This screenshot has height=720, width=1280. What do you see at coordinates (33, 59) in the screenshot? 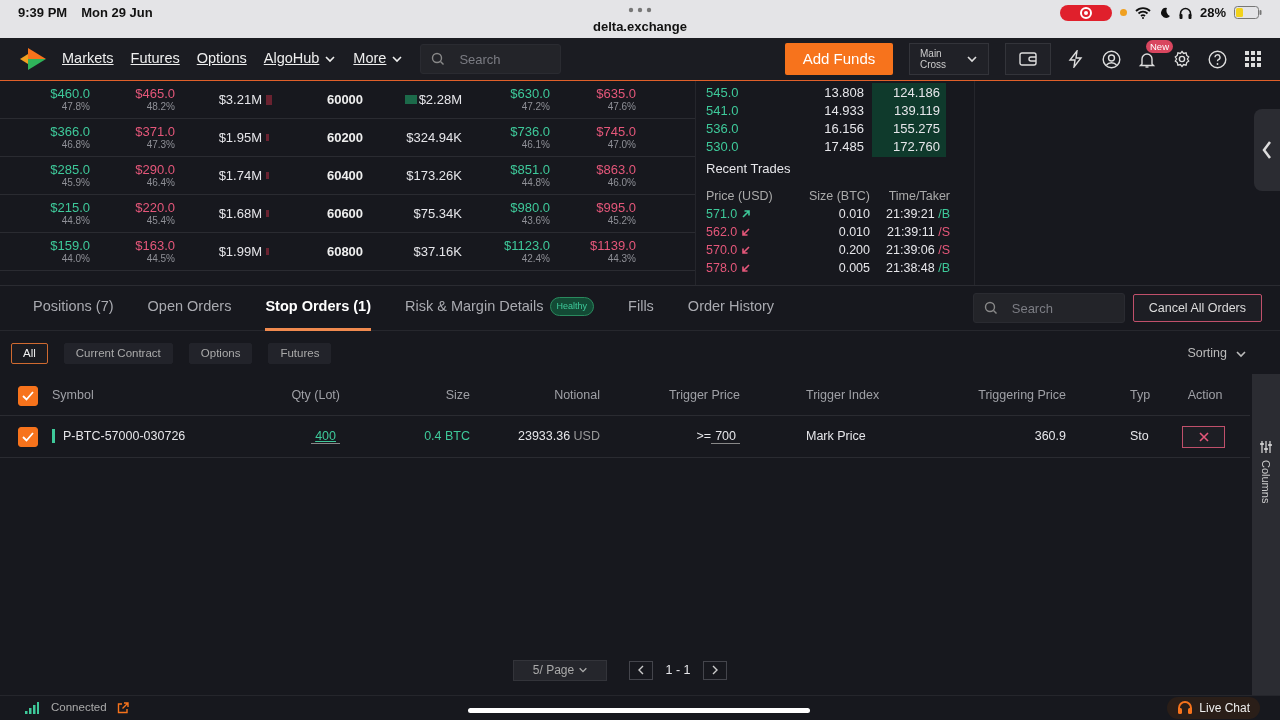
I see `logo-icon` at bounding box center [33, 59].